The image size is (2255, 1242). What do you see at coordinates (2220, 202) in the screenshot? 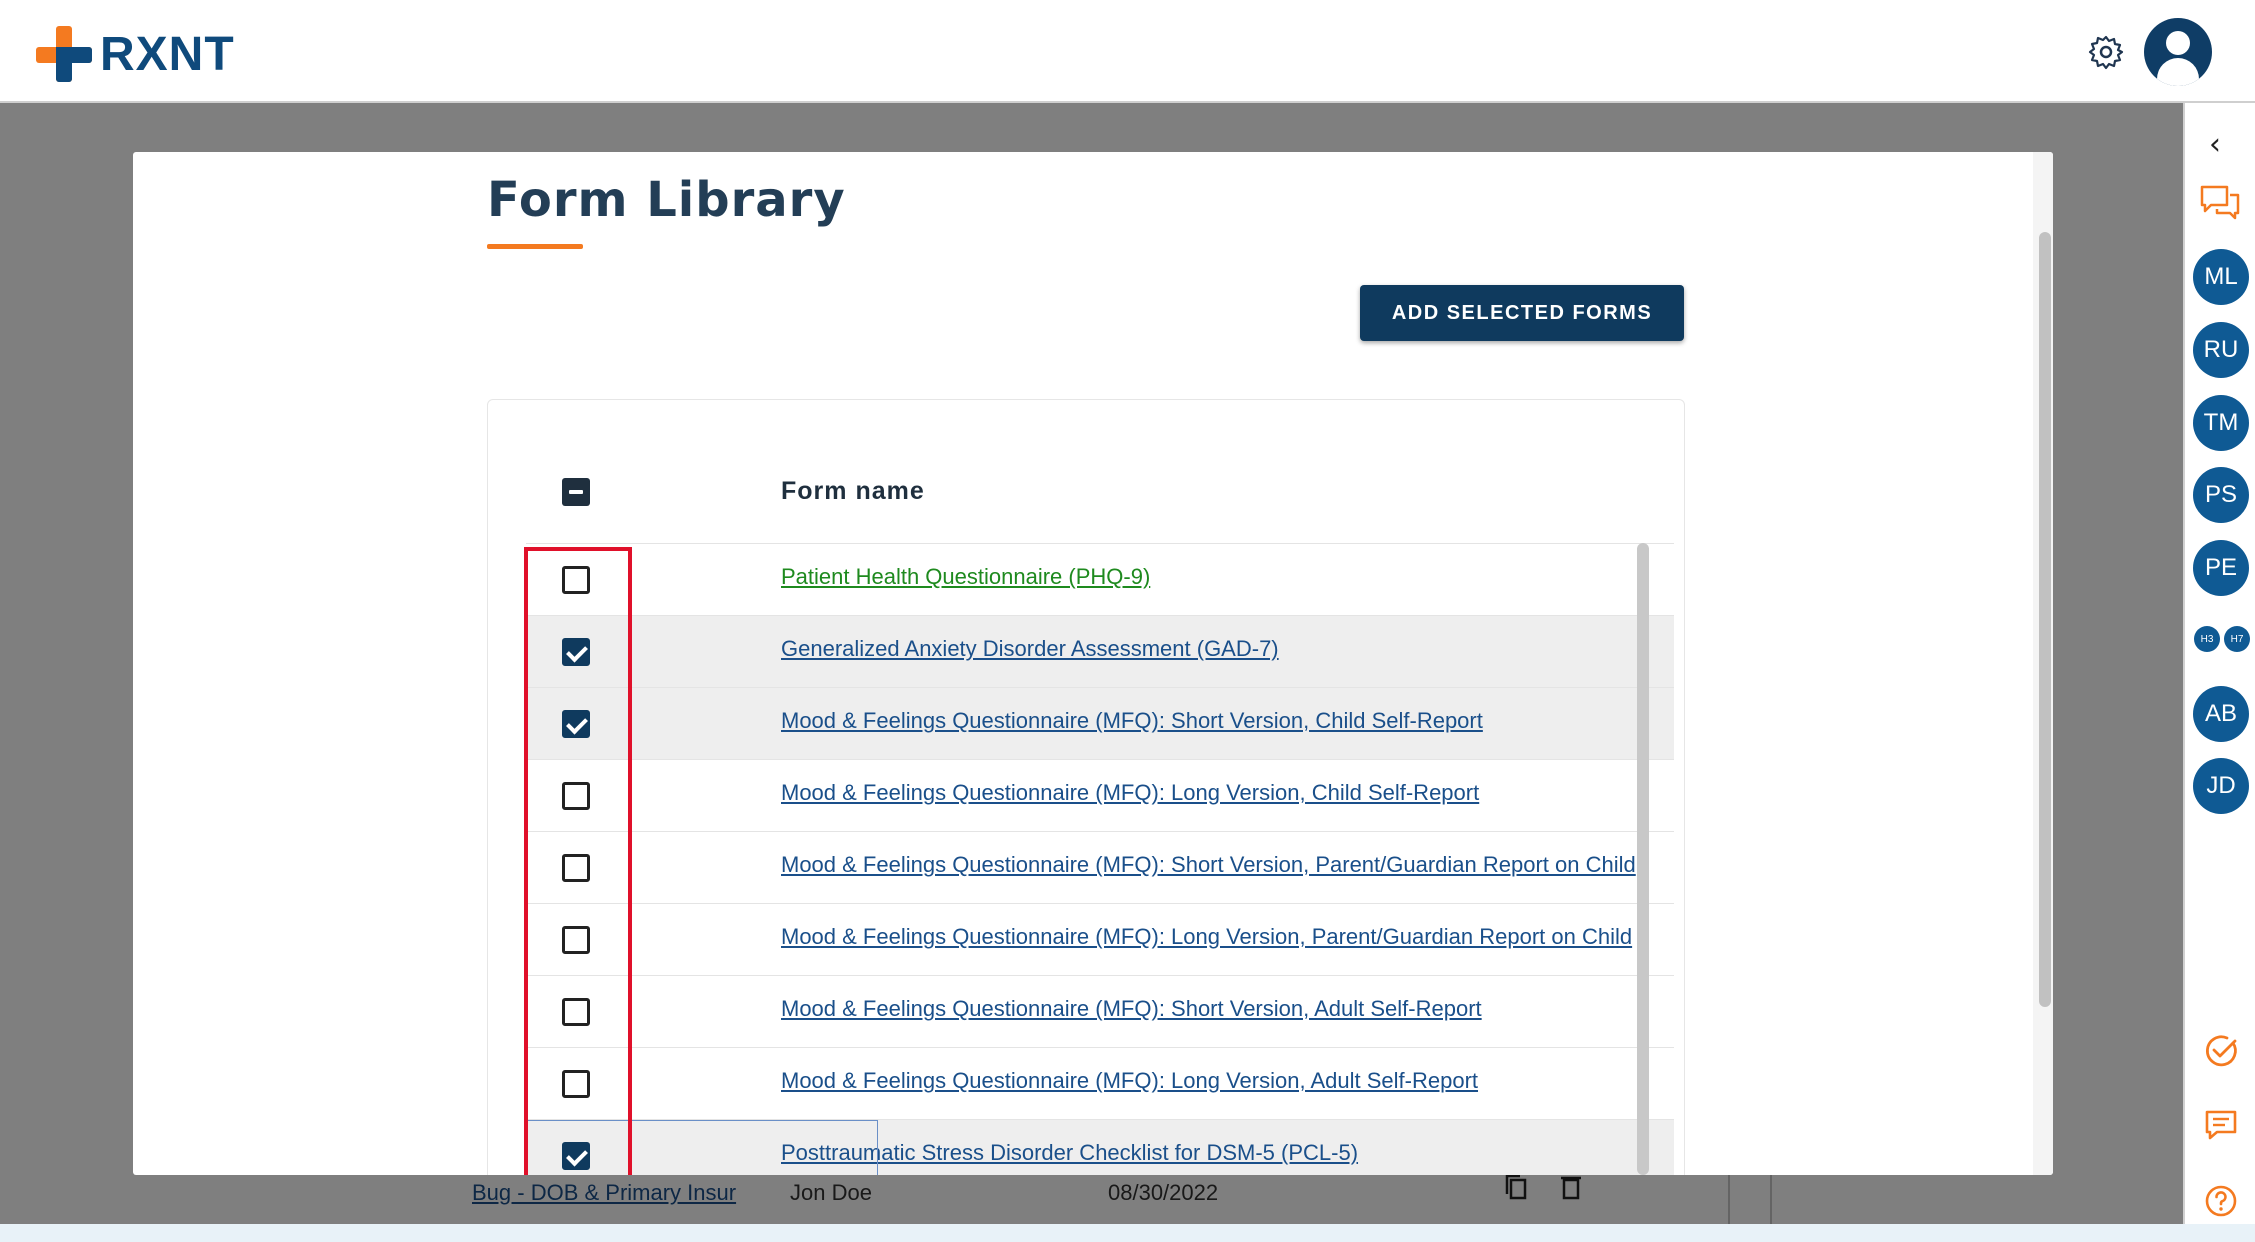
I see `chat-bubbles-icon` at bounding box center [2220, 202].